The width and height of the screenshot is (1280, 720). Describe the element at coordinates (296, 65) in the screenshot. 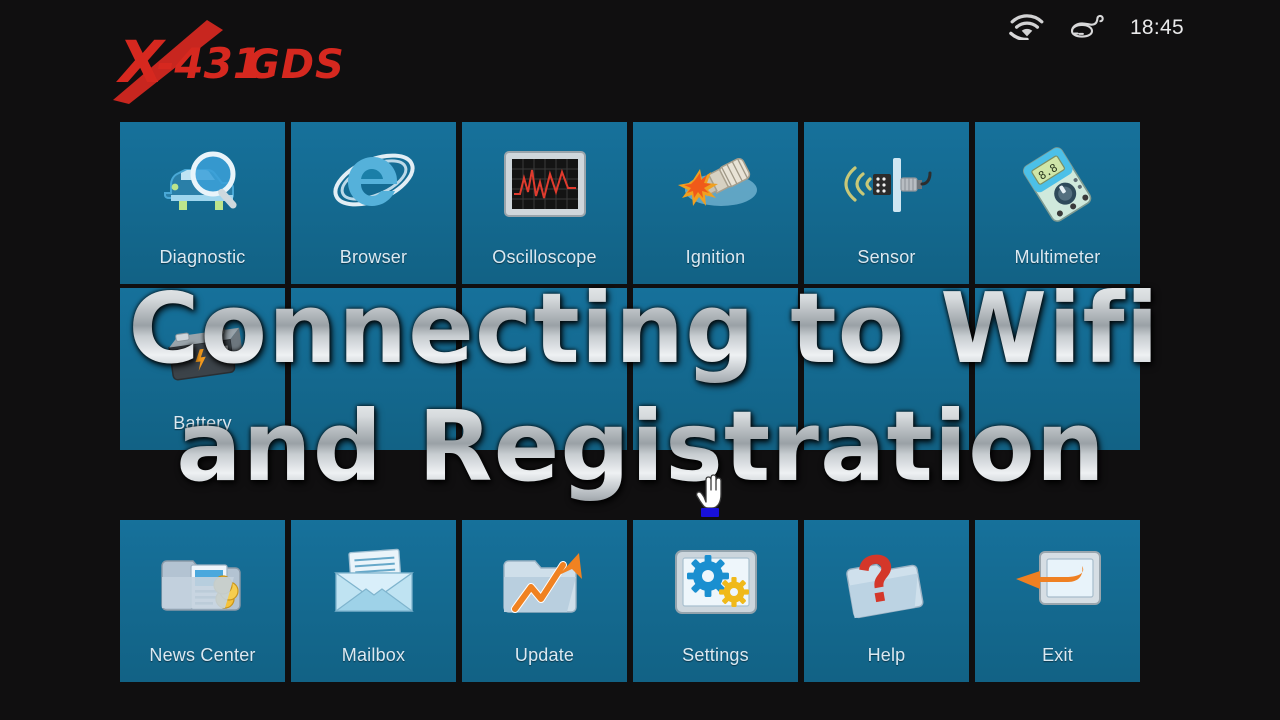

I see `svg-text: GDS` at that location.